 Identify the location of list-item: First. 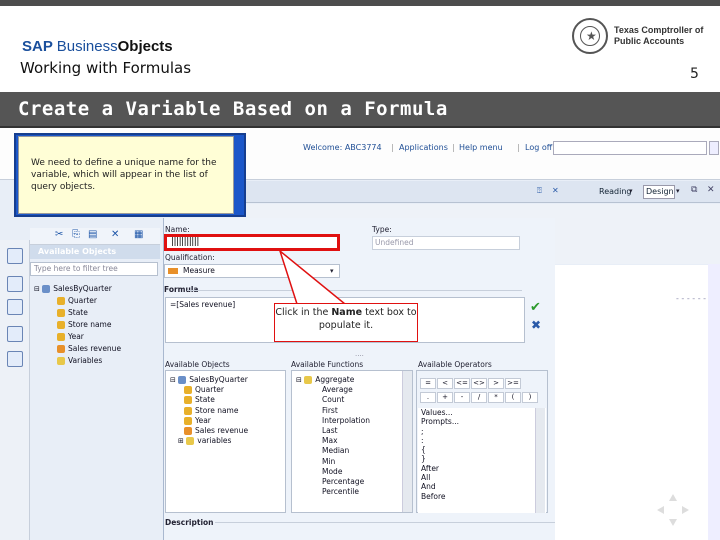
(354, 411).